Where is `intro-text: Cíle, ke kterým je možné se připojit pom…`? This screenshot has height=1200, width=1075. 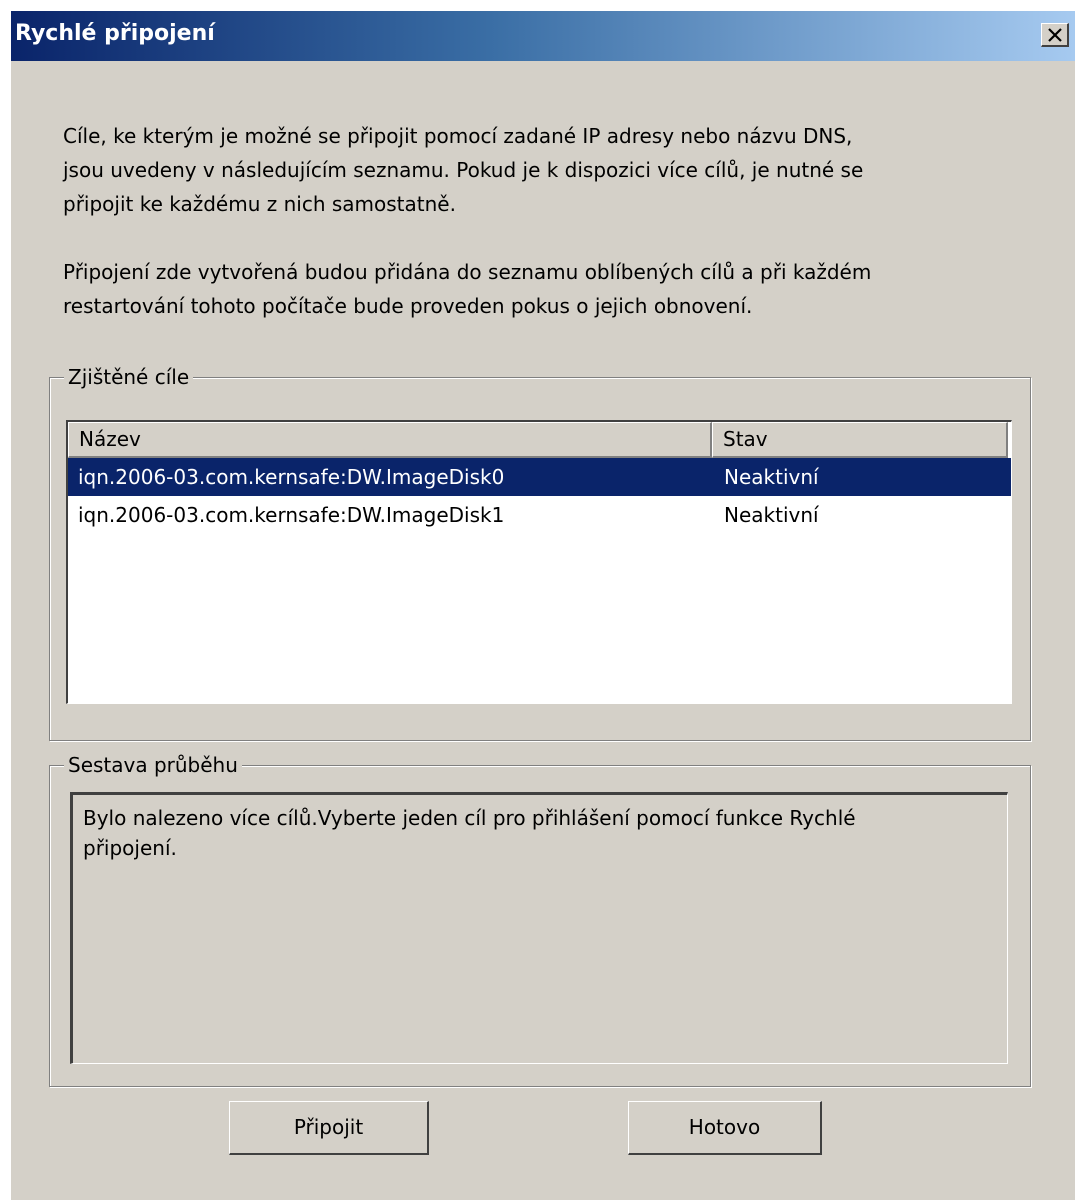 intro-text: Cíle, ke kterým je možné se připojit pom… is located at coordinates (543, 170).